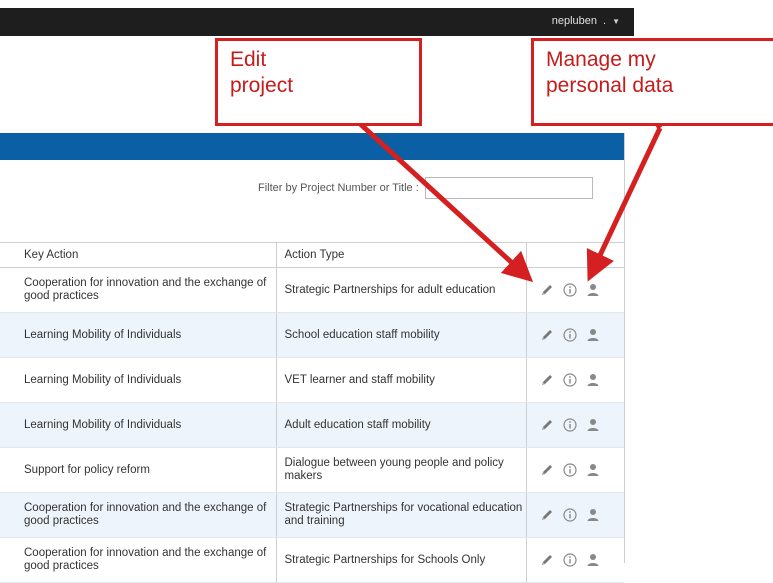 The height and width of the screenshot is (583, 773). I want to click on person-icon, so click(593, 560).